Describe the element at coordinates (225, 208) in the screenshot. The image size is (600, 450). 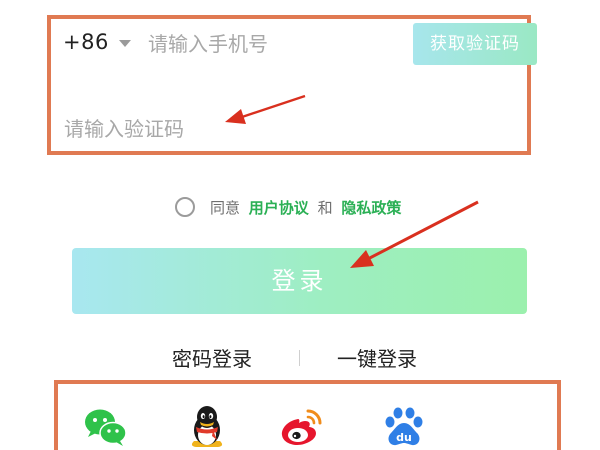
I see `agree-text: 同意` at that location.